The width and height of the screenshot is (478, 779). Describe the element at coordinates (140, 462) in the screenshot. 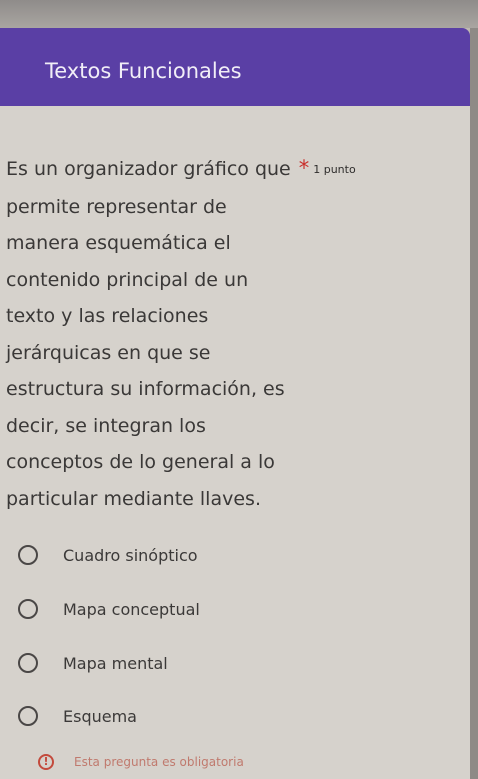

I see `question-line: conceptos de lo general a lo` at that location.